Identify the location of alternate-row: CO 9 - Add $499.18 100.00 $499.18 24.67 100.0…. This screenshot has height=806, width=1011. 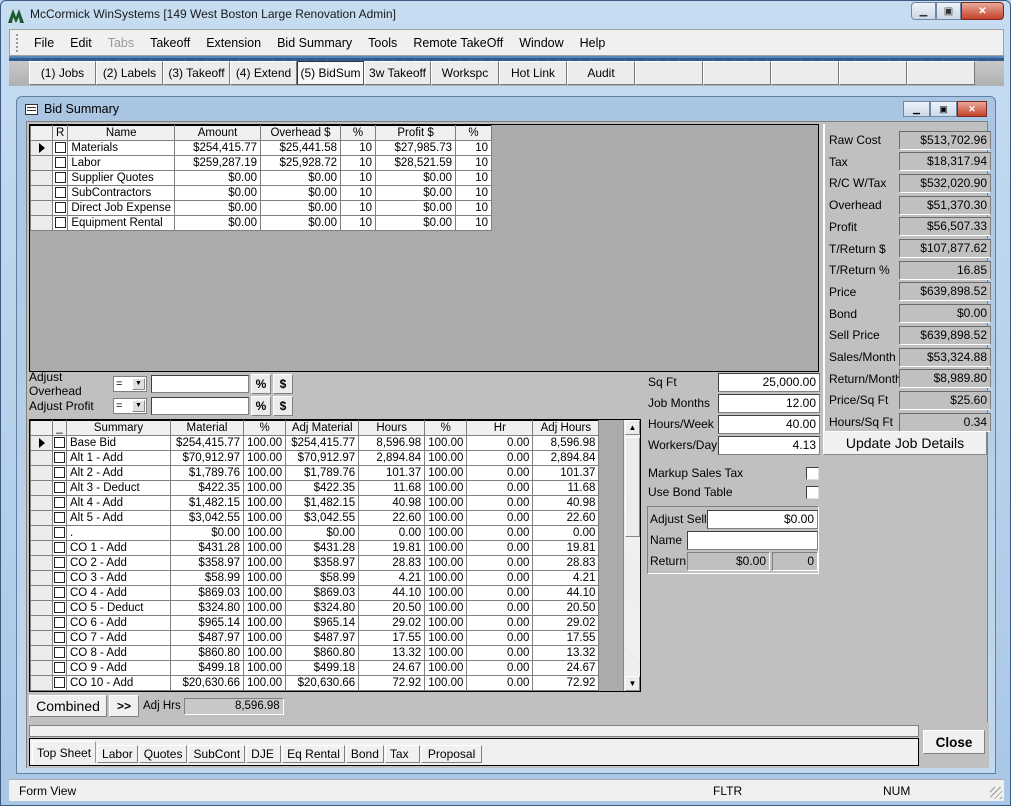
(315, 668).